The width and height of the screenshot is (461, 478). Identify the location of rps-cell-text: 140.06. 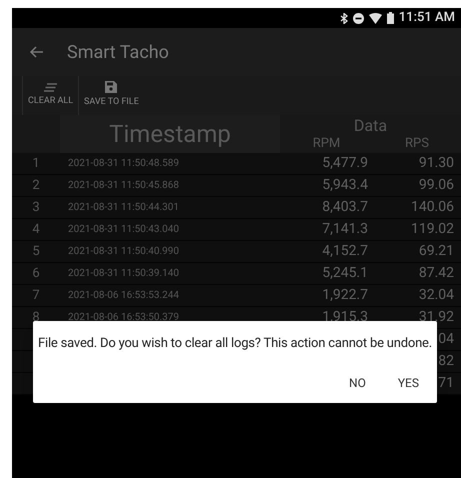
(432, 207).